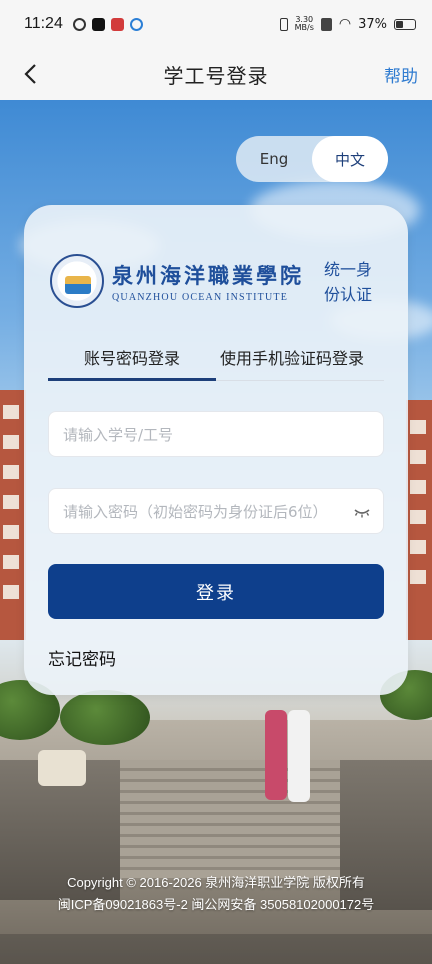 The image size is (432, 964). I want to click on sim-icon, so click(326, 24).